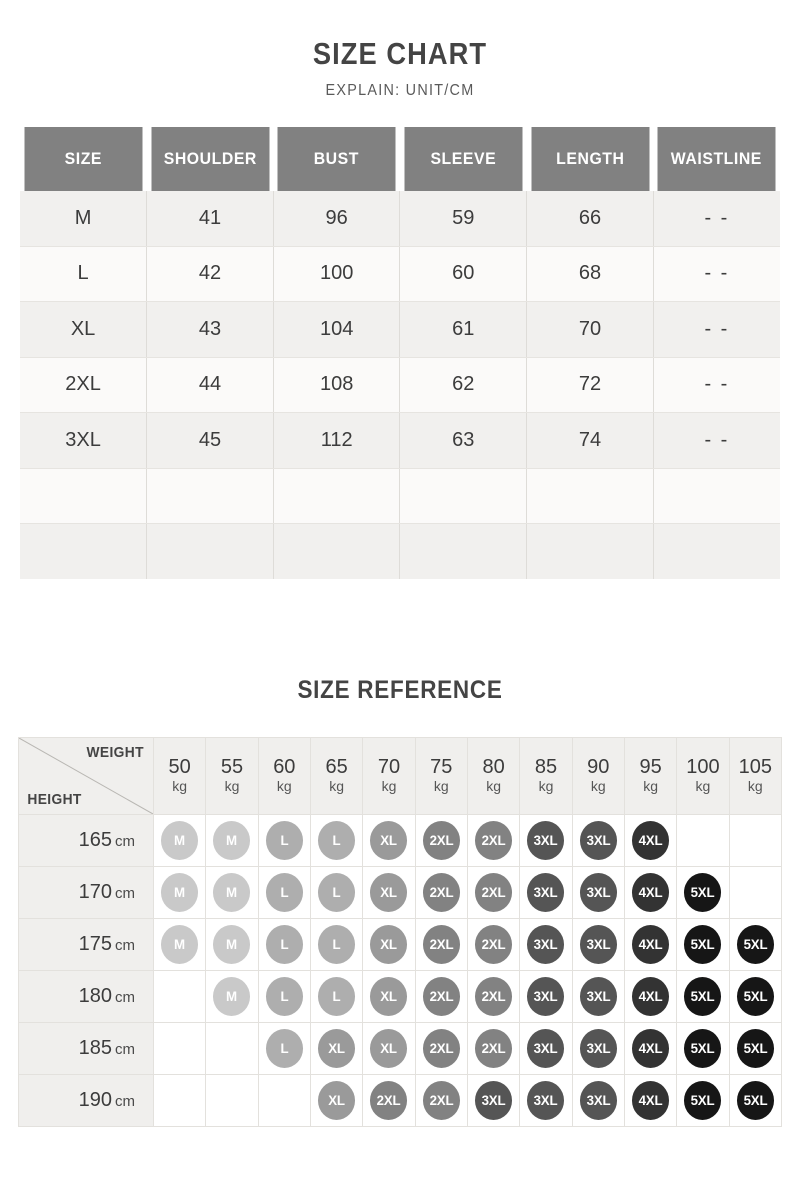 The width and height of the screenshot is (800, 1177). What do you see at coordinates (337, 385) in the screenshot?
I see `measurement-cell: 108` at bounding box center [337, 385].